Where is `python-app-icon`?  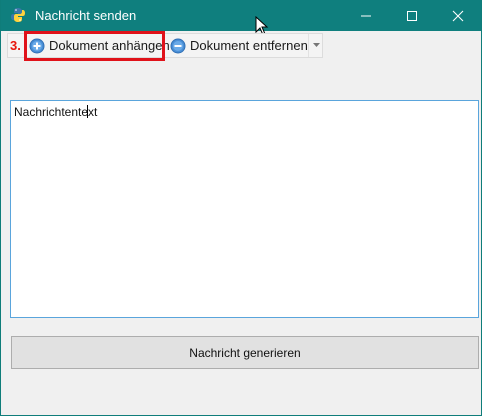 python-app-icon is located at coordinates (18, 15).